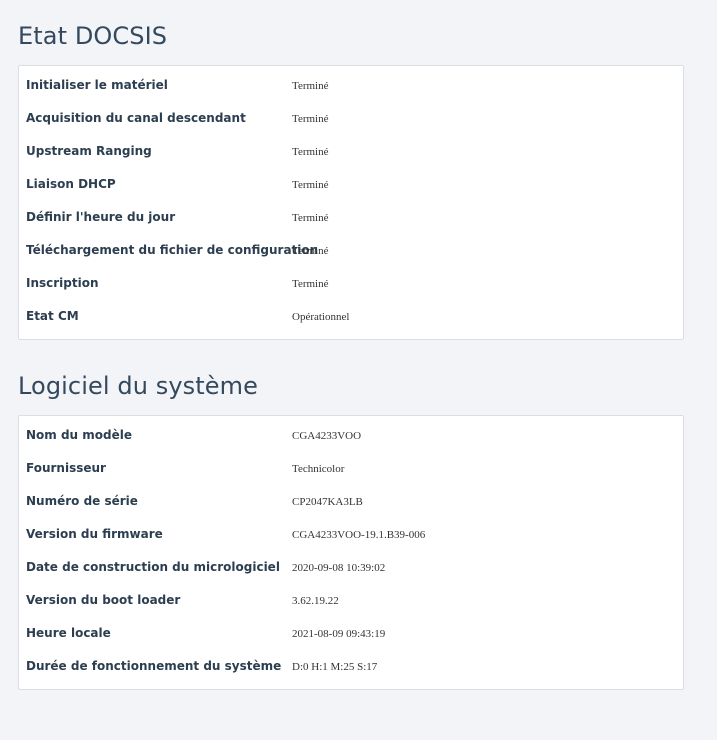  I want to click on row-label: Durée de fonctionnement du système, so click(154, 666).